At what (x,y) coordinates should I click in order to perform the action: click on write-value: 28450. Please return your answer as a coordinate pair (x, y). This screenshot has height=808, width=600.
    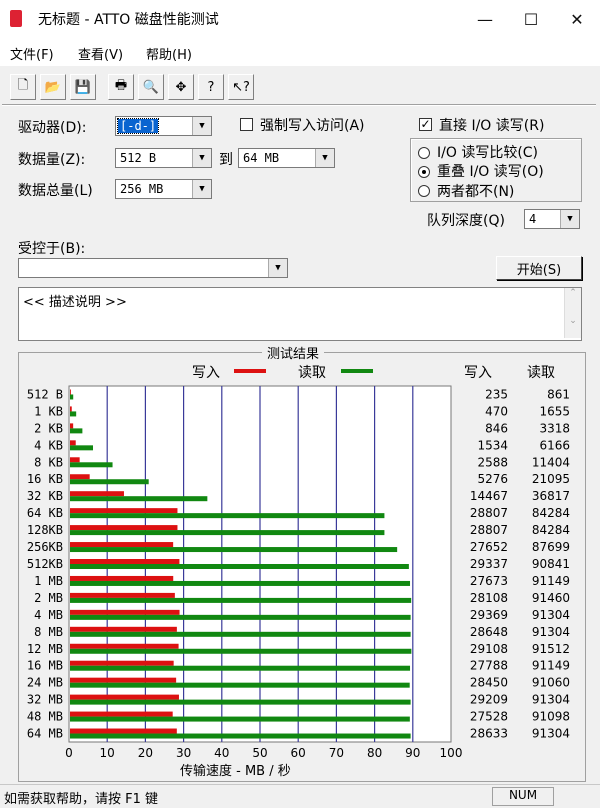
    Looking at the image, I should click on (489, 683).